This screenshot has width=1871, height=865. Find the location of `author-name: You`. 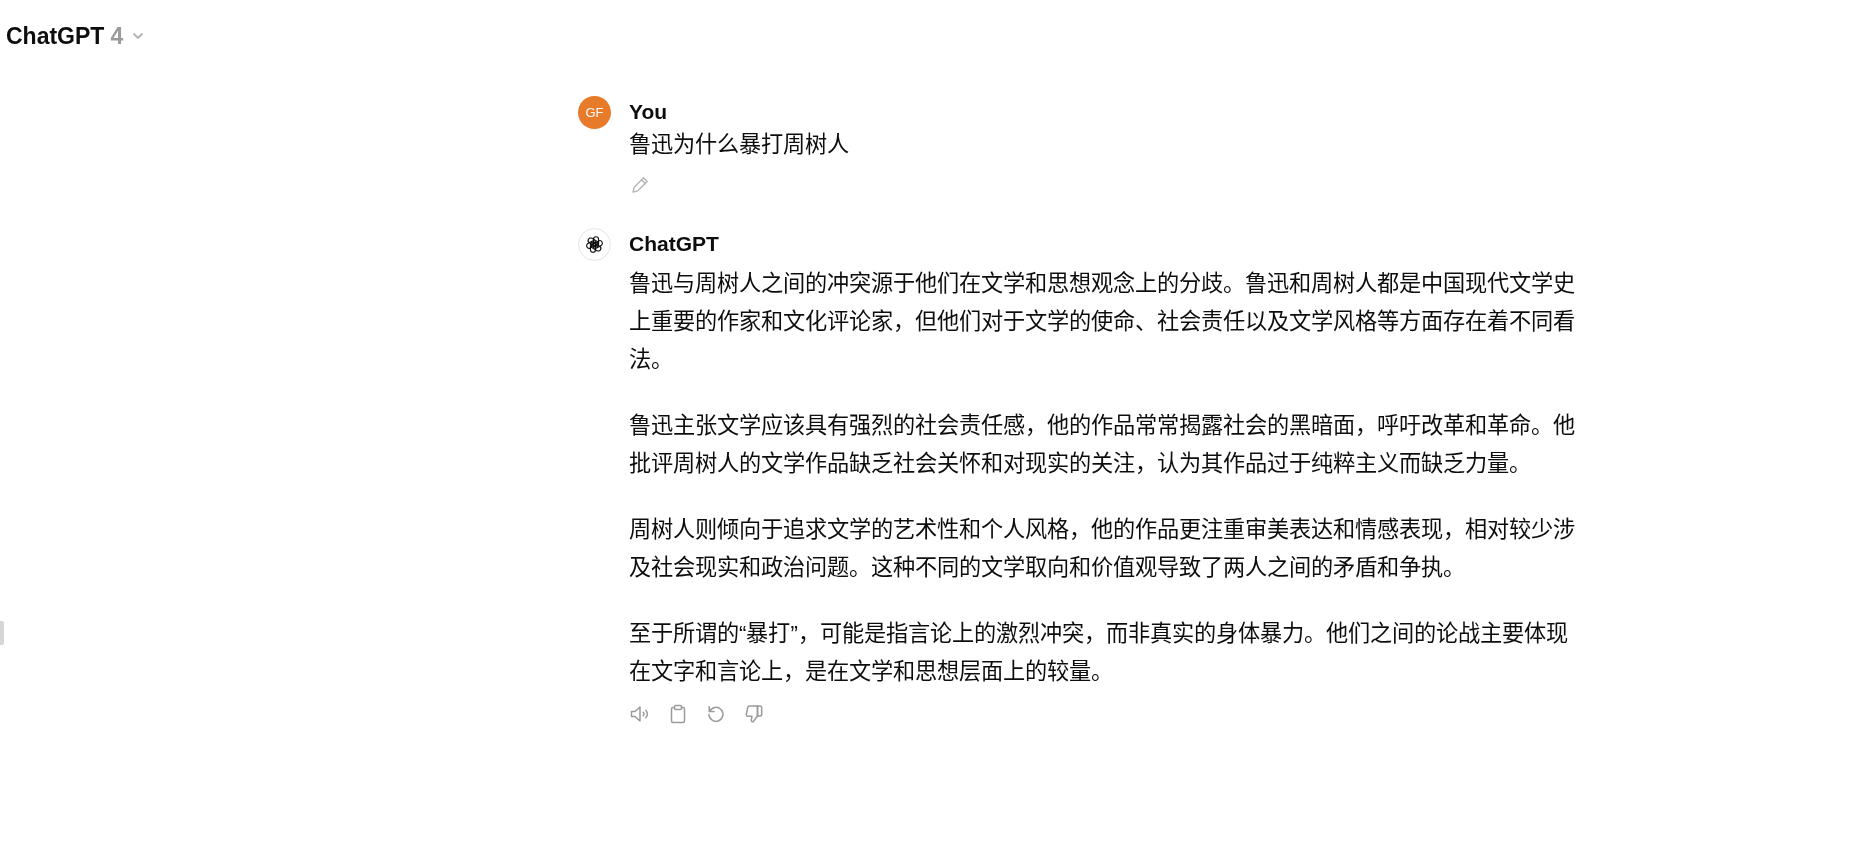

author-name: You is located at coordinates (648, 112).